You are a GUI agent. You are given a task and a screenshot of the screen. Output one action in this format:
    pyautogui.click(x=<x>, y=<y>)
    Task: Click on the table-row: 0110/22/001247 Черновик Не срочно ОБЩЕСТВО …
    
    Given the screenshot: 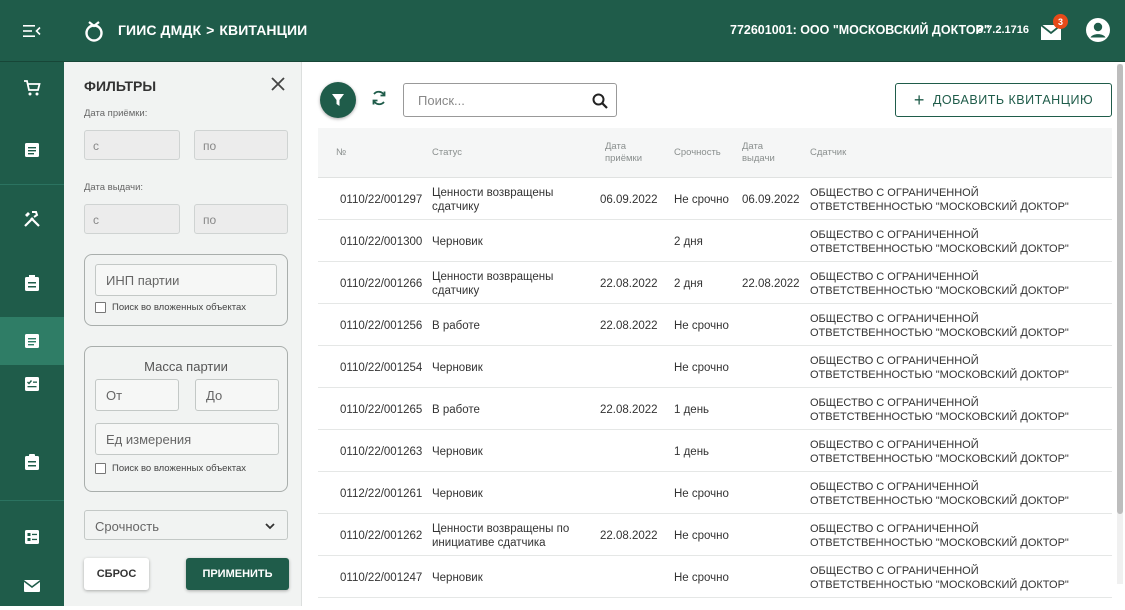 What is the action you would take?
    pyautogui.click(x=715, y=577)
    